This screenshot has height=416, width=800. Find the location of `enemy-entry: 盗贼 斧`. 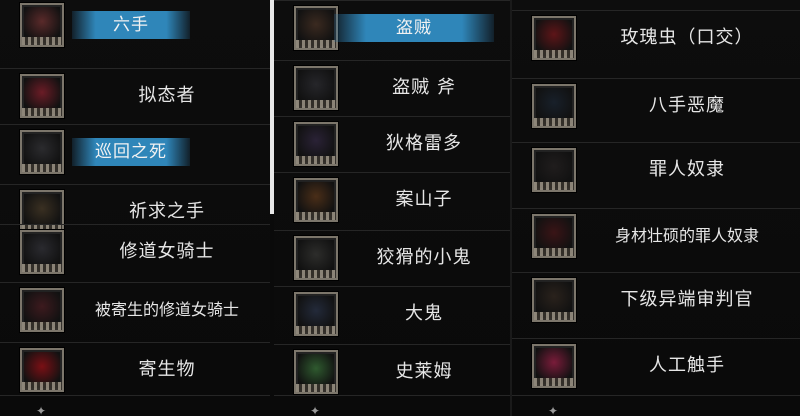

enemy-entry: 盗贼 斧 is located at coordinates (392, 87).